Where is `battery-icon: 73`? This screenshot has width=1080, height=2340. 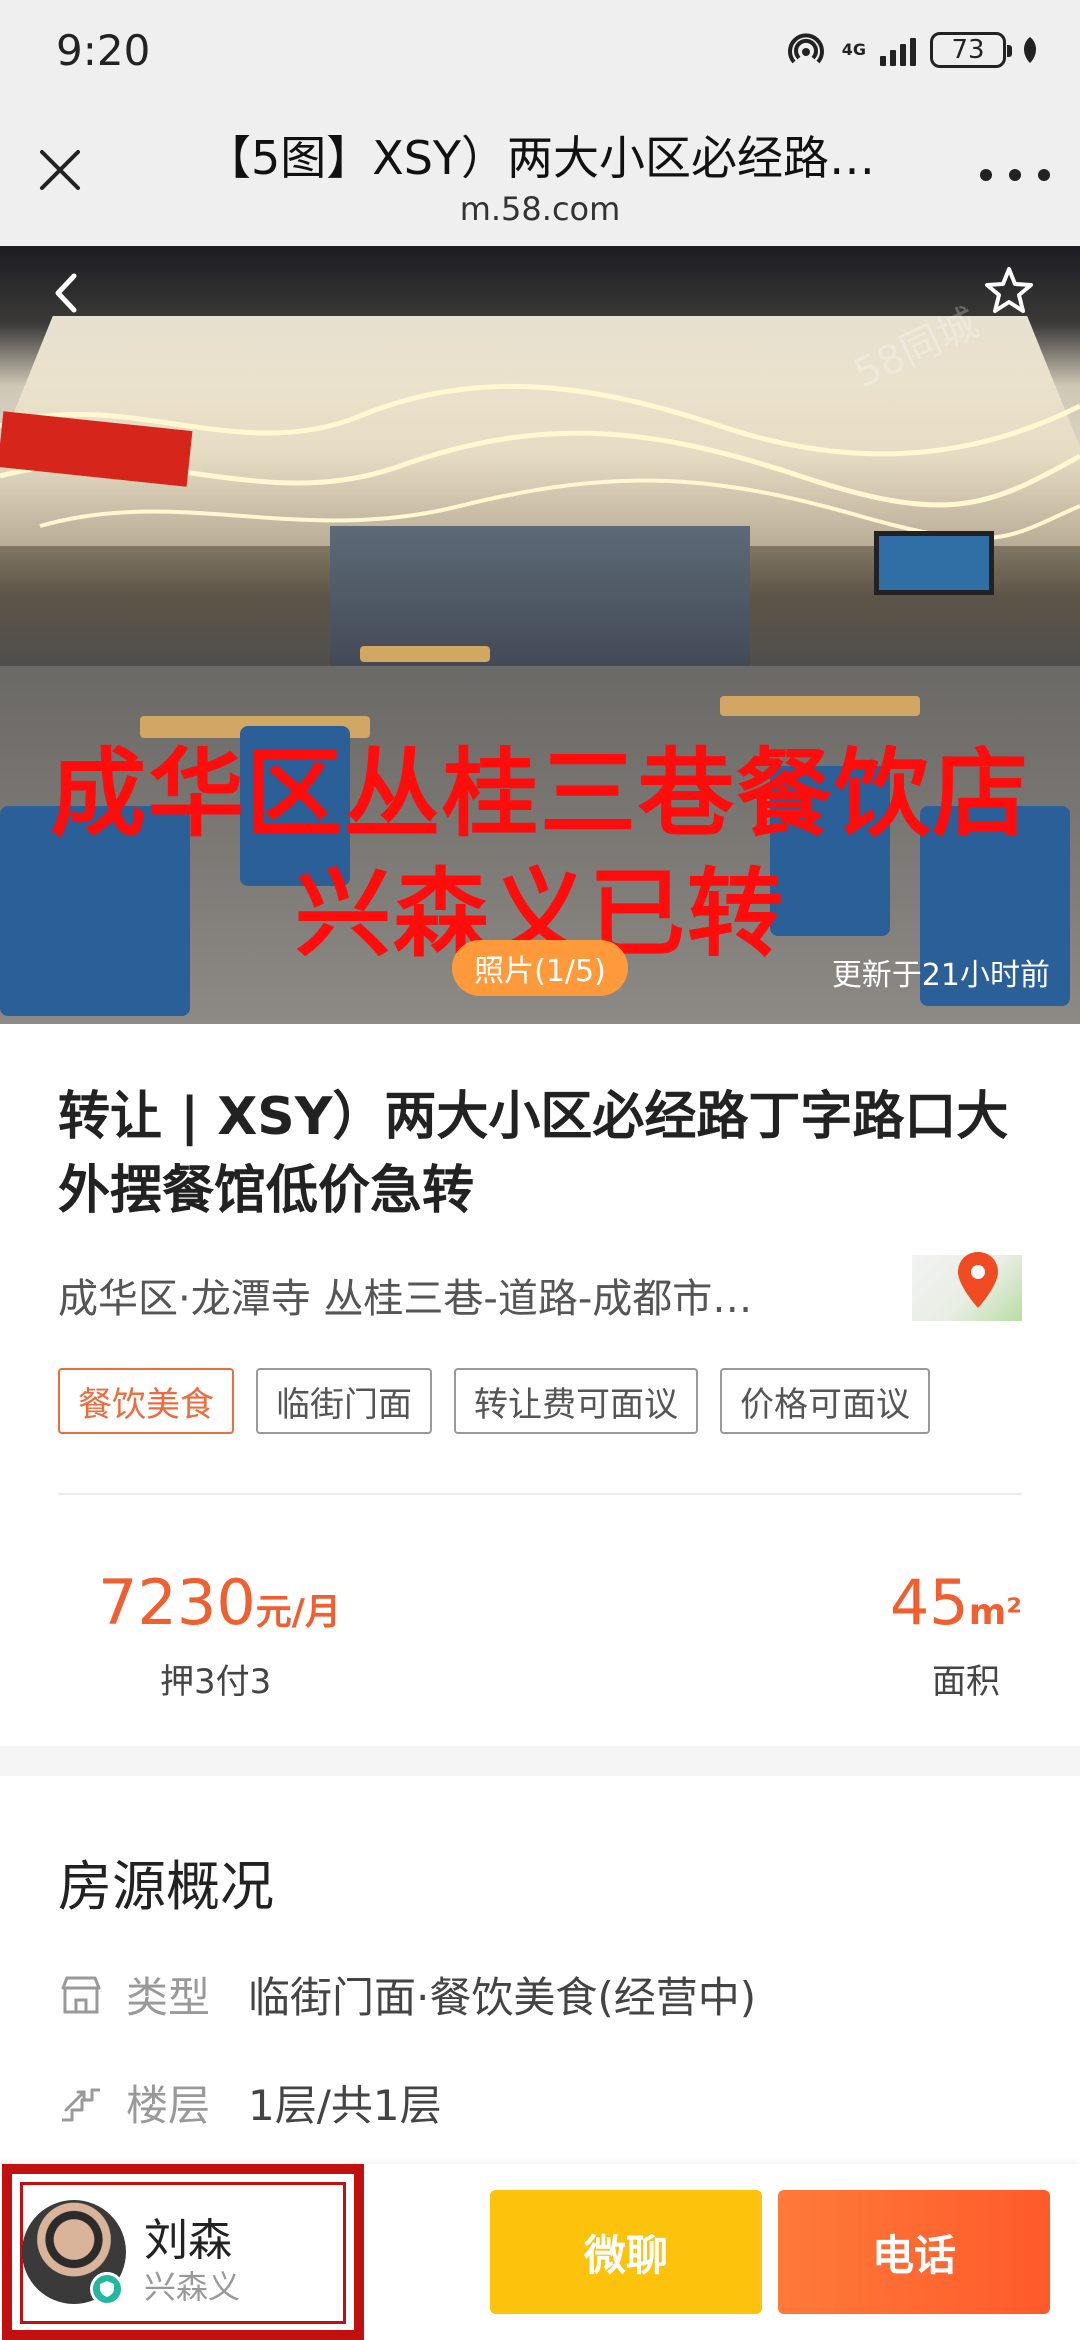
battery-icon: 73 is located at coordinates (971, 50).